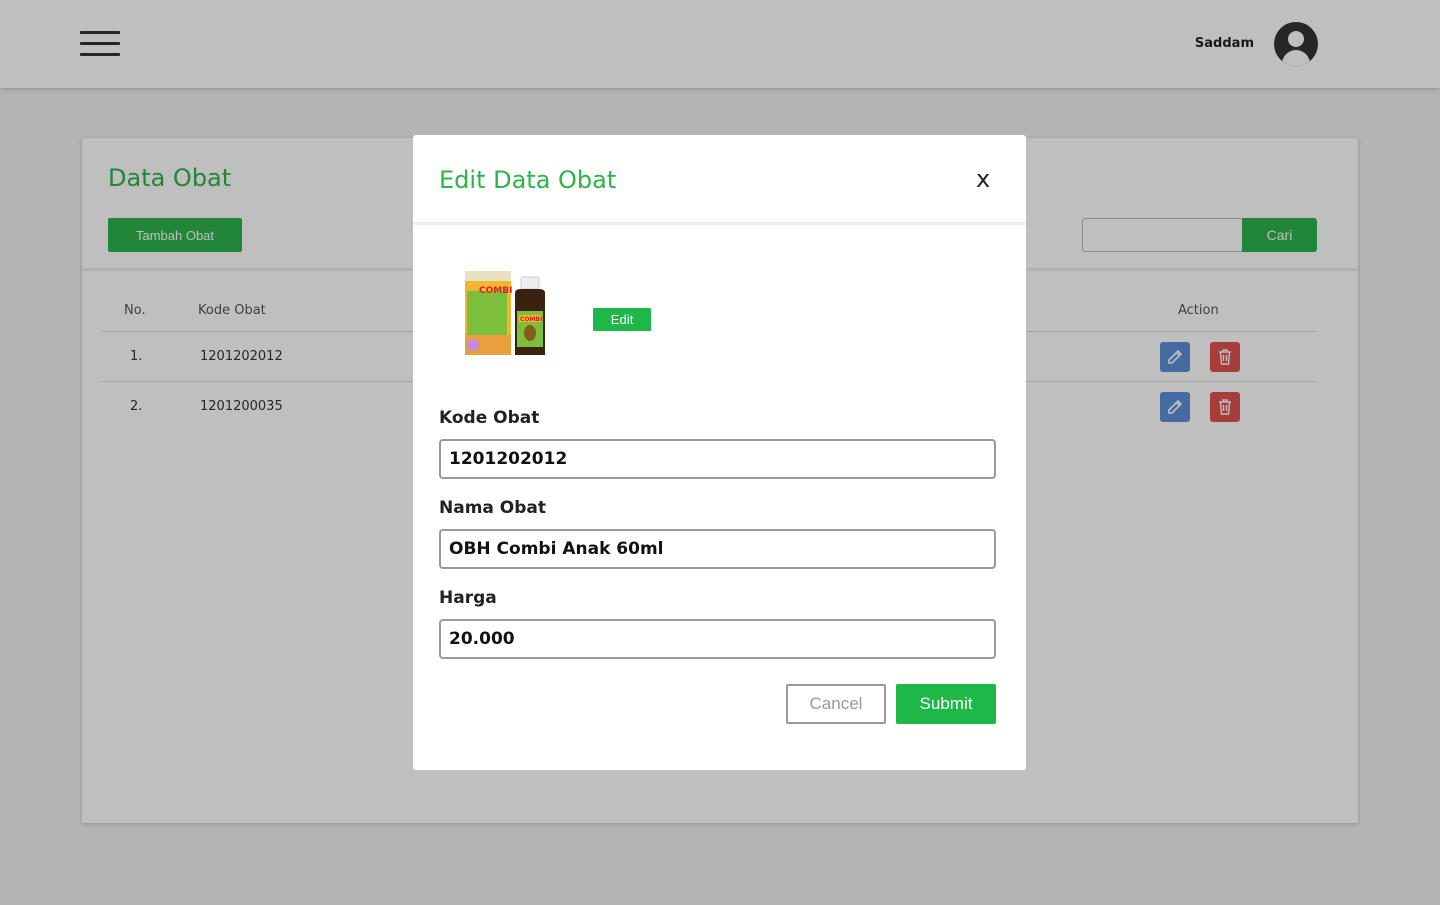 The width and height of the screenshot is (1440, 905). Describe the element at coordinates (495, 291) in the screenshot. I see `product-brand-text: COMBI` at that location.